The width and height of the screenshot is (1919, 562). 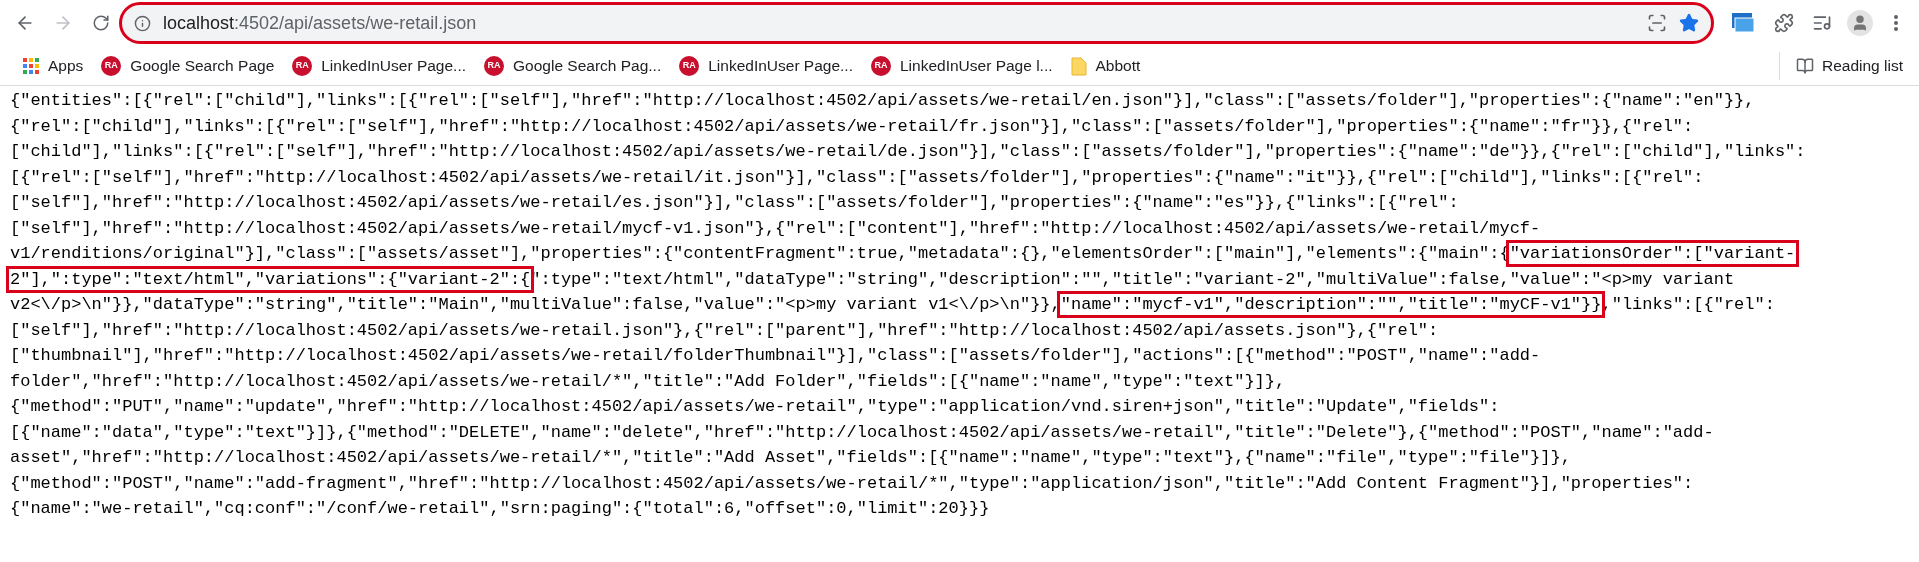 I want to click on json-text: ["self"],"href":"http://localhost:4502/api/assets/we-retail.json"},{"rel":["parent"],"href":"http://localhost:4502/api/assets.json"},{"rel":, so click(x=724, y=330).